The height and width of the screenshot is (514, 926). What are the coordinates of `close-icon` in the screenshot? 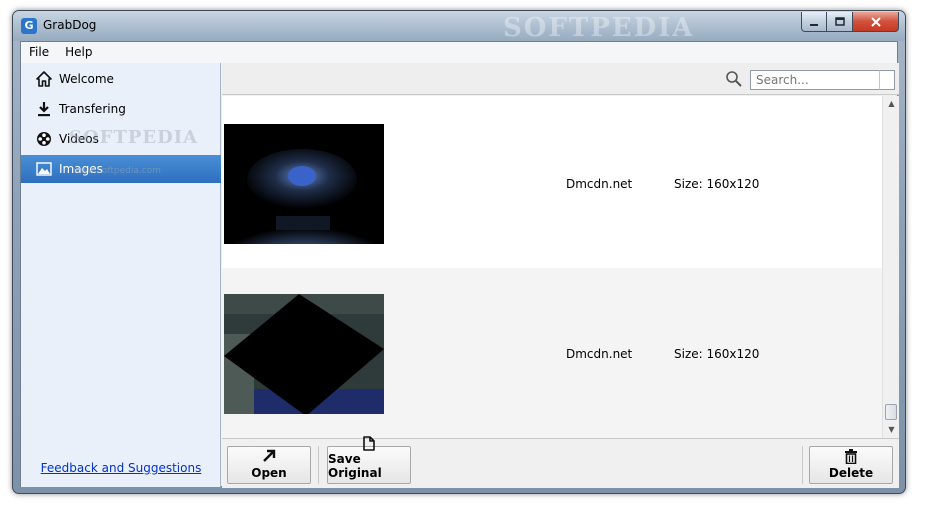 It's located at (875, 21).